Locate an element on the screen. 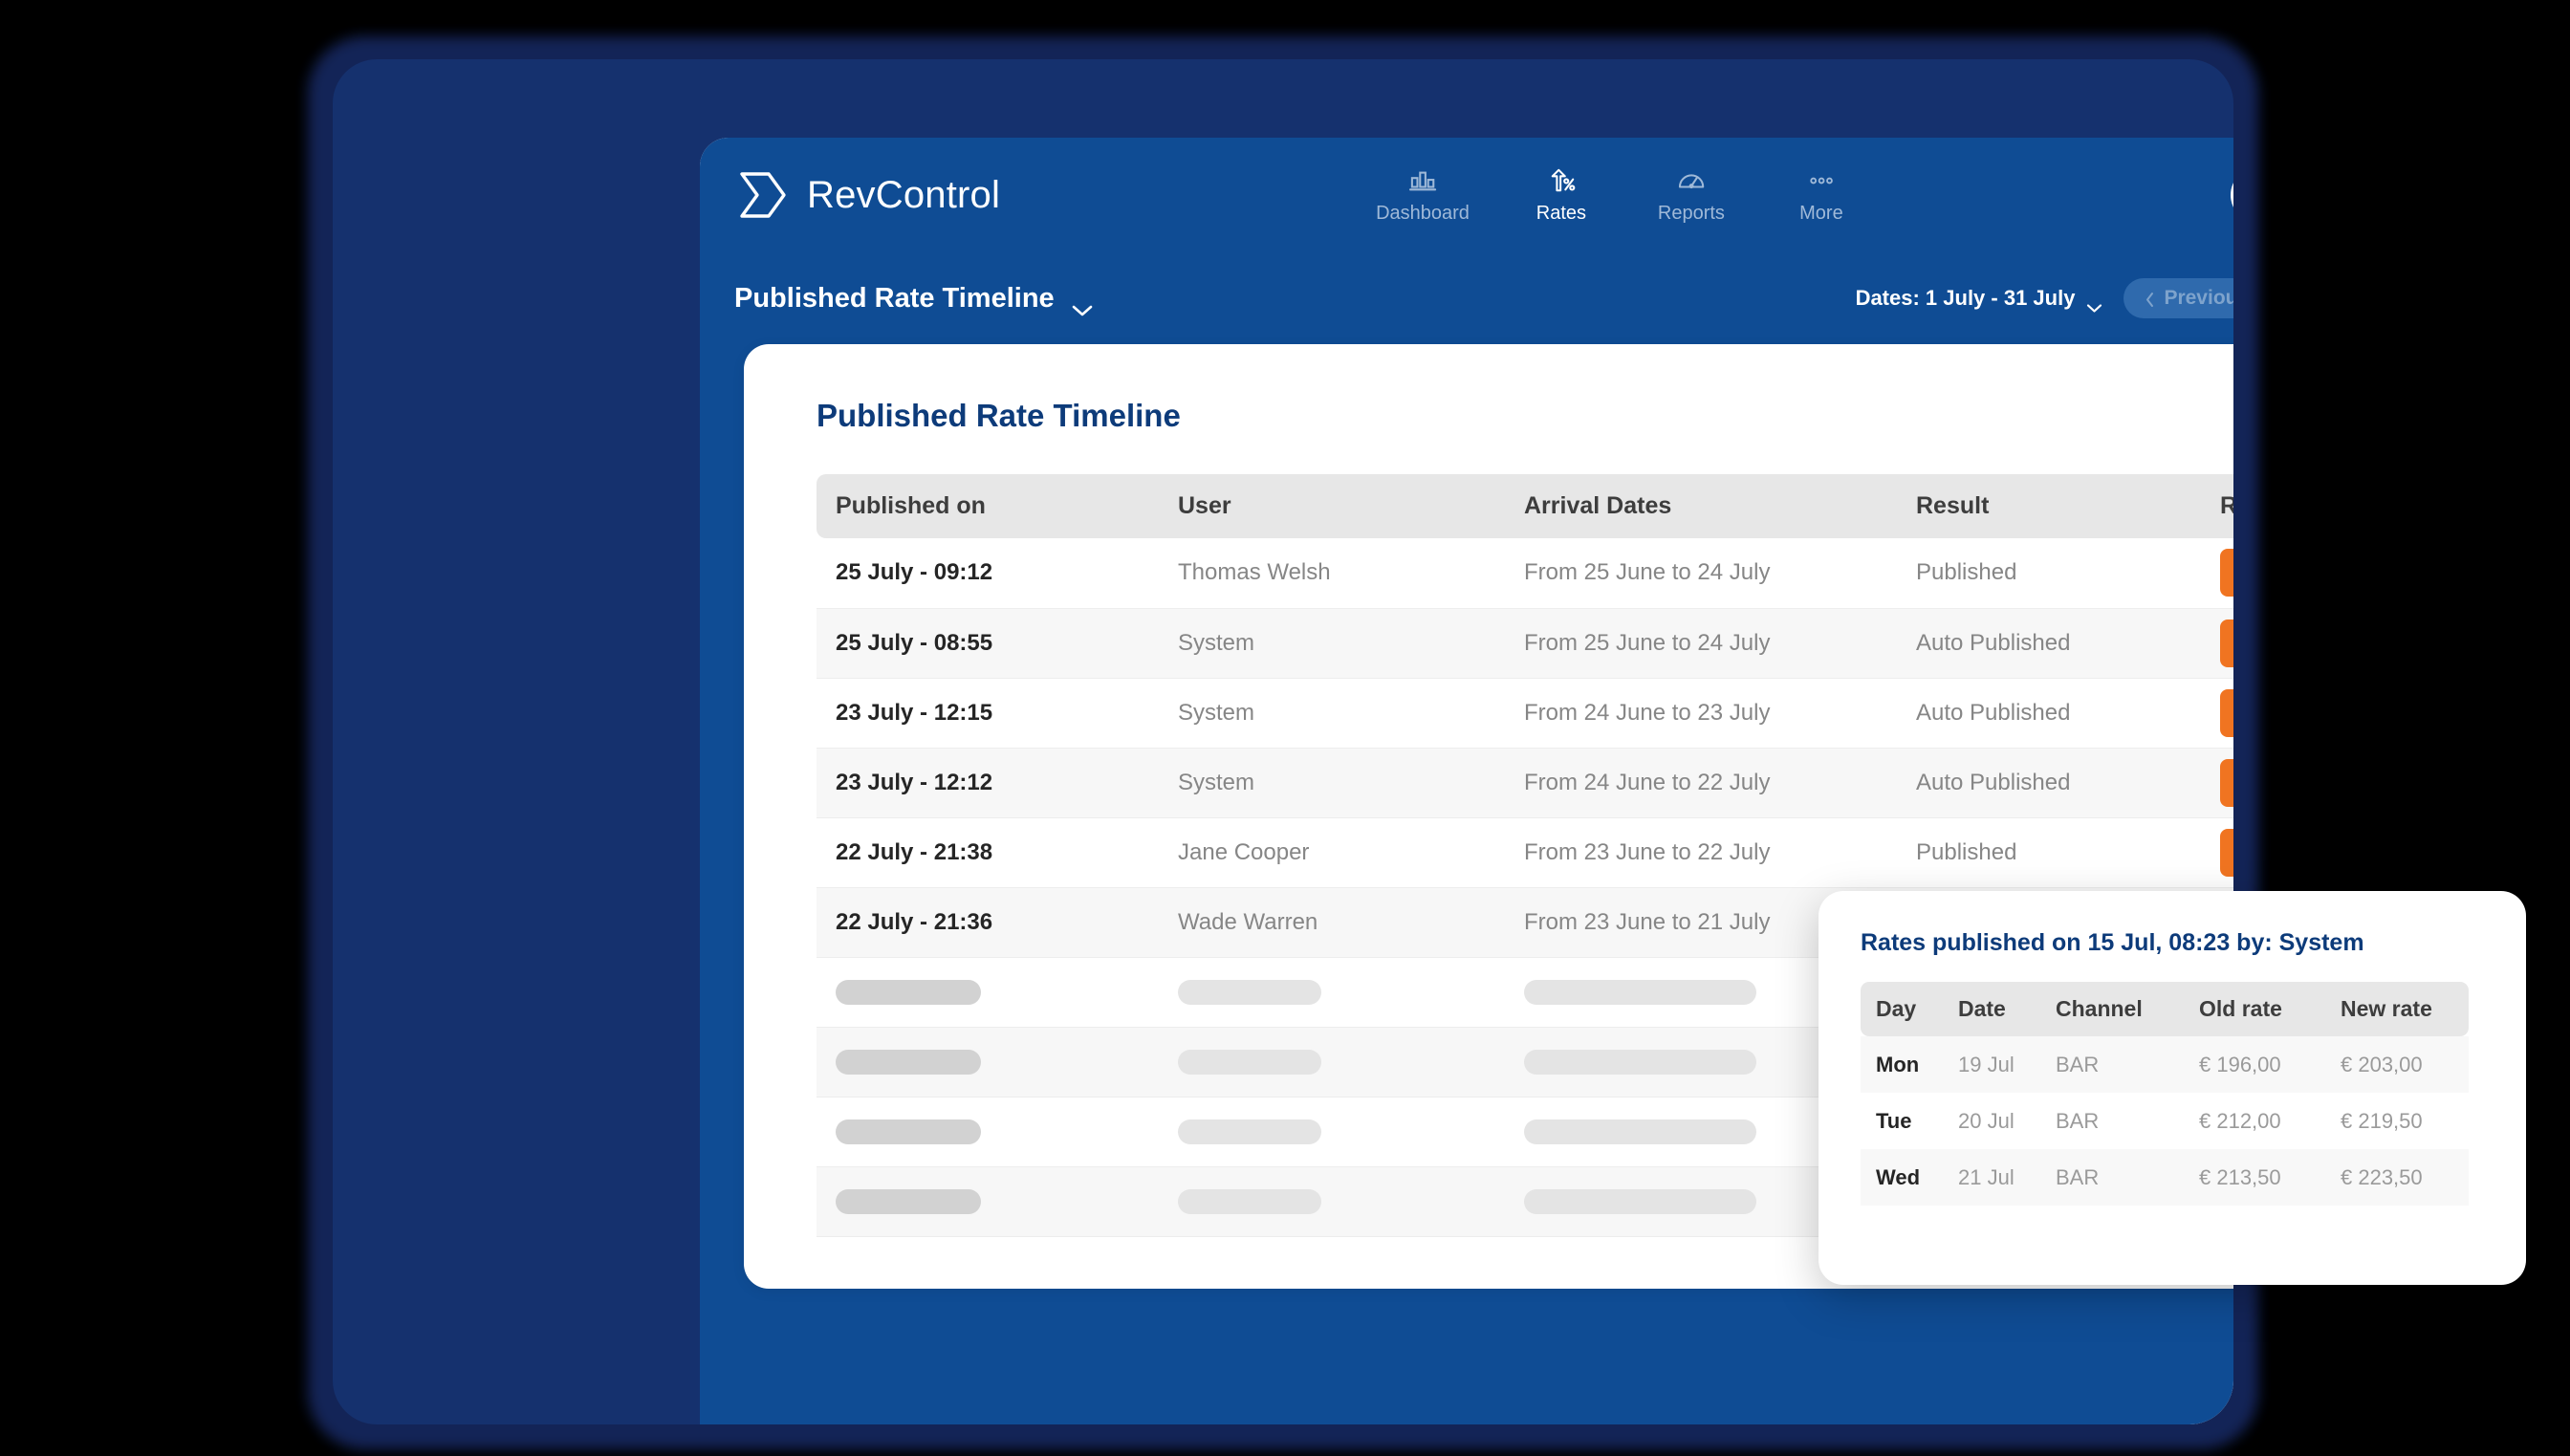 The height and width of the screenshot is (1456, 2570). nav-item-dashboard: Dashboard is located at coordinates (1423, 195).